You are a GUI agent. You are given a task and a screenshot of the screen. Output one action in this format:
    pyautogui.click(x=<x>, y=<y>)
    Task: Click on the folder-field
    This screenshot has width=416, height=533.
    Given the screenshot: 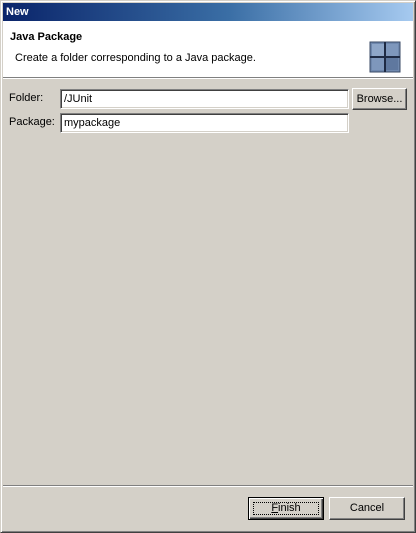 What is the action you would take?
    pyautogui.click(x=204, y=99)
    